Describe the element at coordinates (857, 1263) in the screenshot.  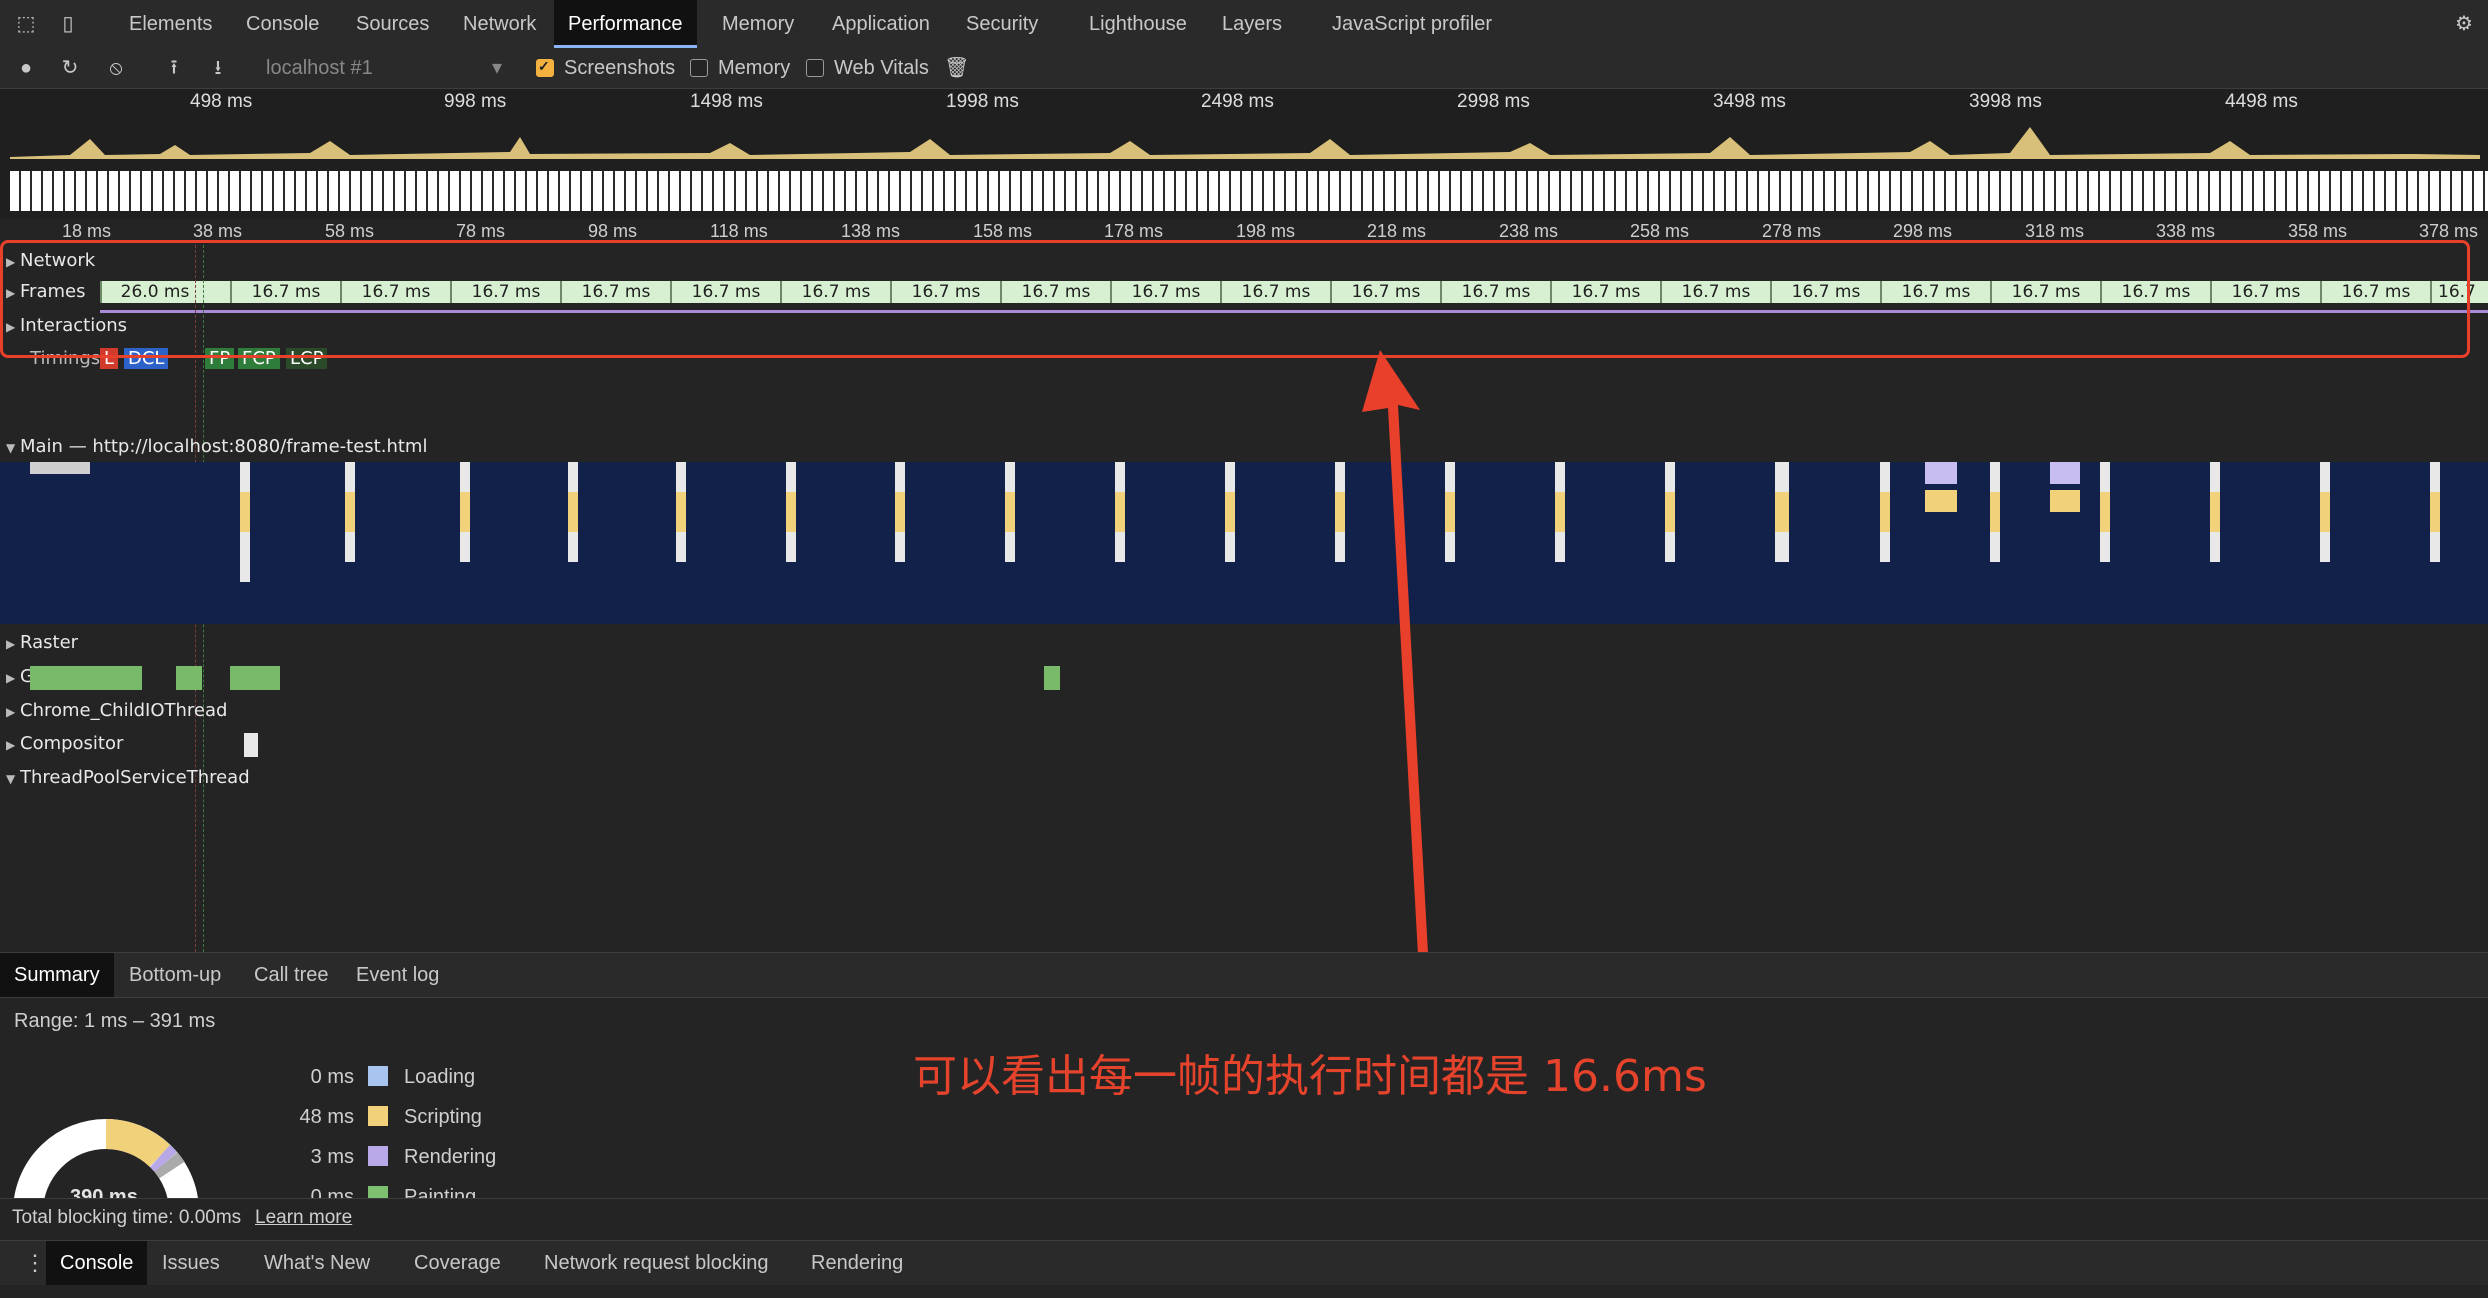
I see `drawer-tab-rendering: Rendering` at that location.